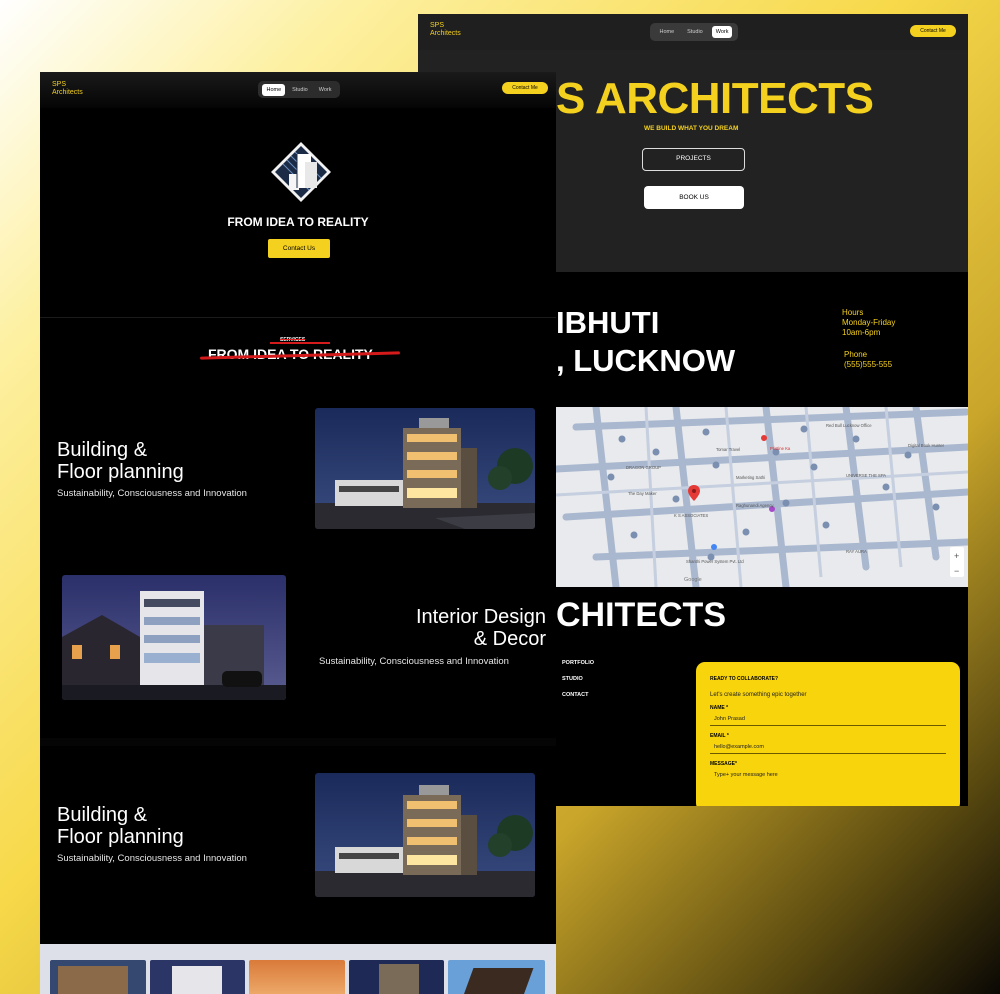 The width and height of the screenshot is (1000, 994). What do you see at coordinates (509, 639) in the screenshot?
I see `service-2-heading-line2: & Decor` at bounding box center [509, 639].